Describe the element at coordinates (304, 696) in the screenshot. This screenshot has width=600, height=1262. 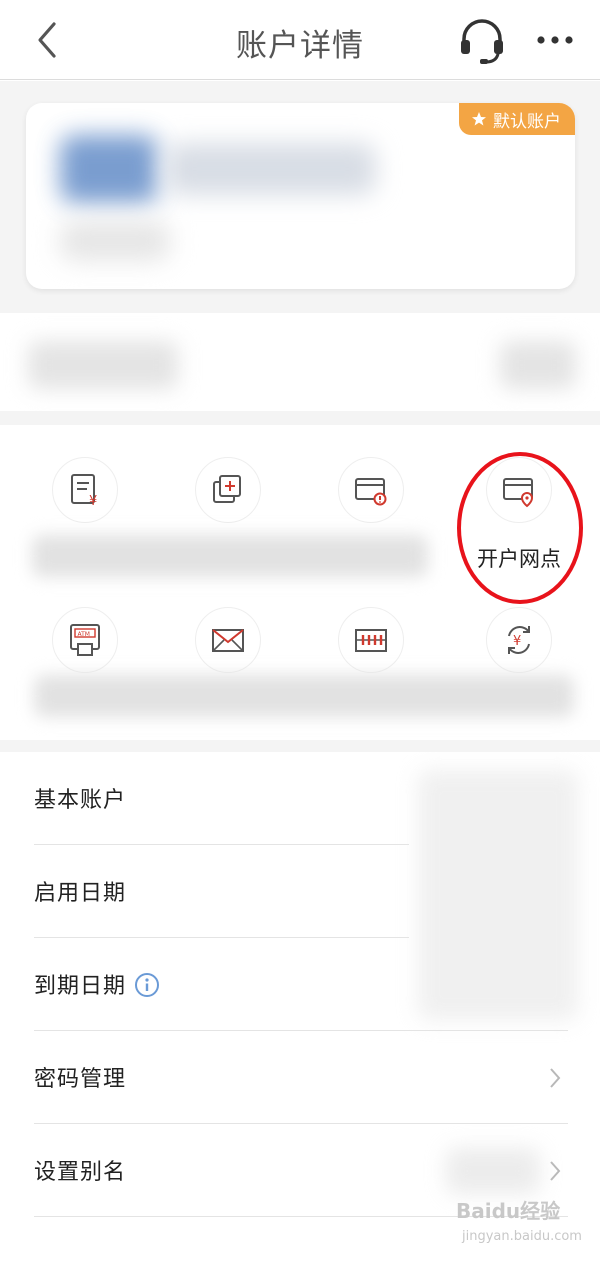
I see `blurred-action-labels-row2` at that location.